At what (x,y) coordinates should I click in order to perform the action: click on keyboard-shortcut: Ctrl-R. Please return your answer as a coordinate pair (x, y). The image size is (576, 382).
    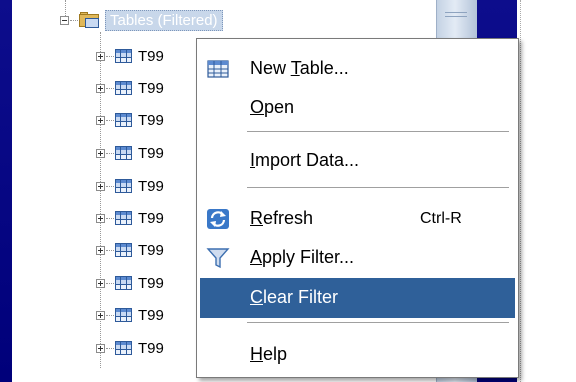
    Looking at the image, I should click on (441, 218).